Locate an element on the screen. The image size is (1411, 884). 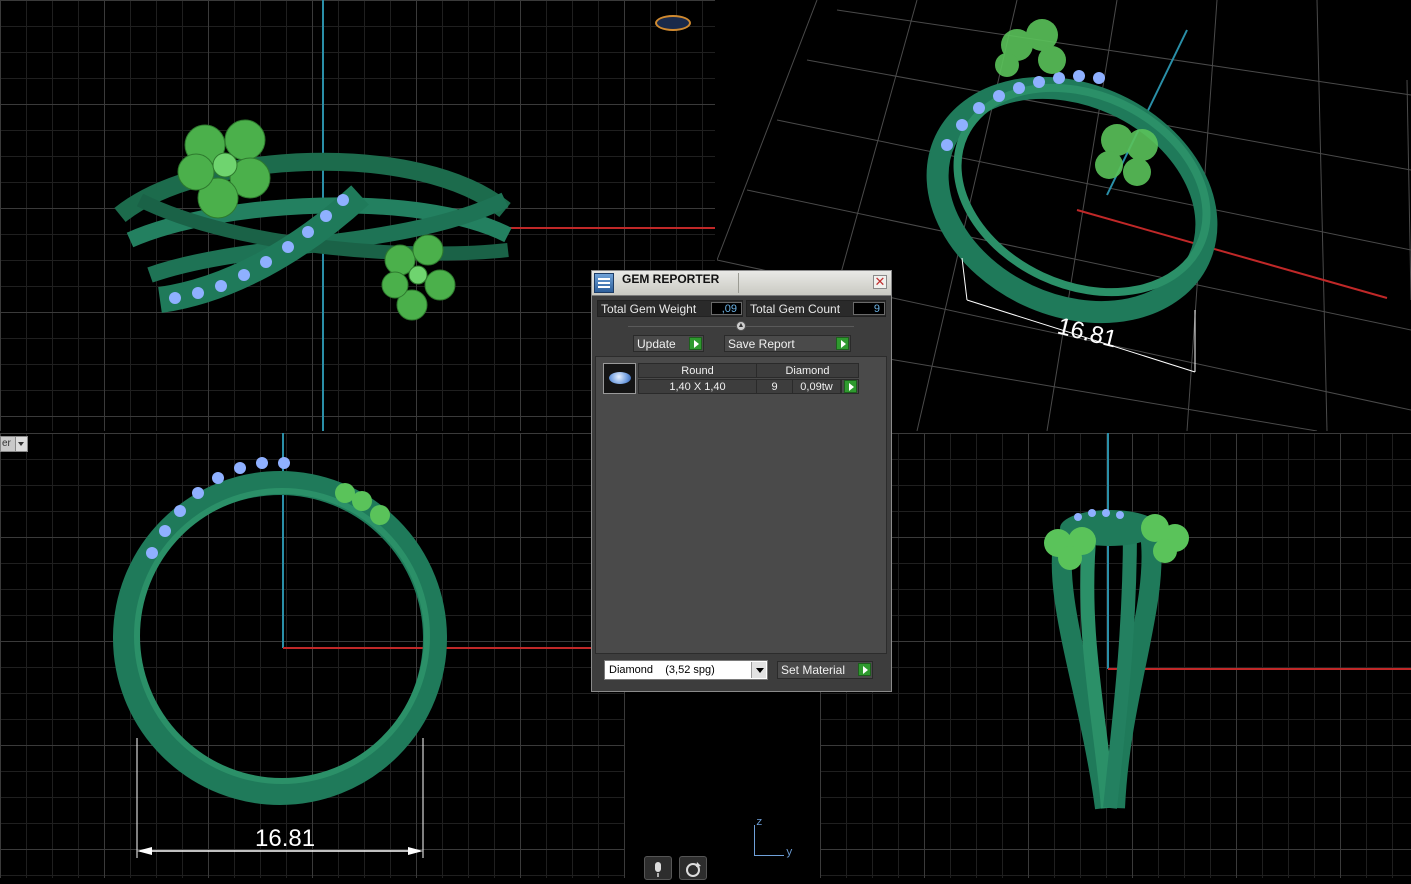
close-button: ✕ is located at coordinates (880, 282).